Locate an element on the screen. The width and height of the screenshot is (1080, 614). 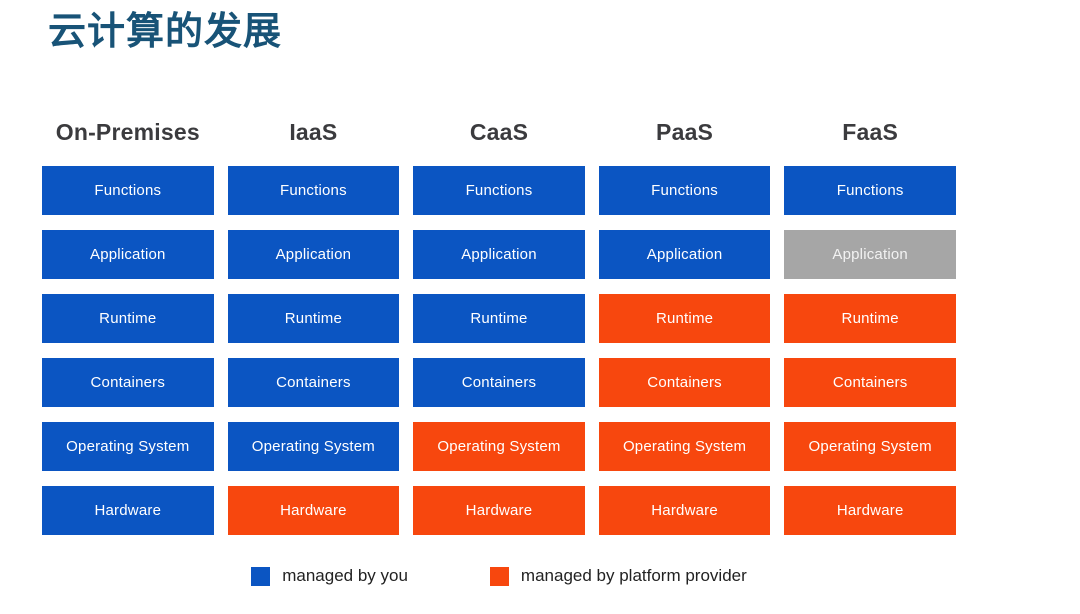
cell-faas-operating-system: Operating System is located at coordinates (870, 446).